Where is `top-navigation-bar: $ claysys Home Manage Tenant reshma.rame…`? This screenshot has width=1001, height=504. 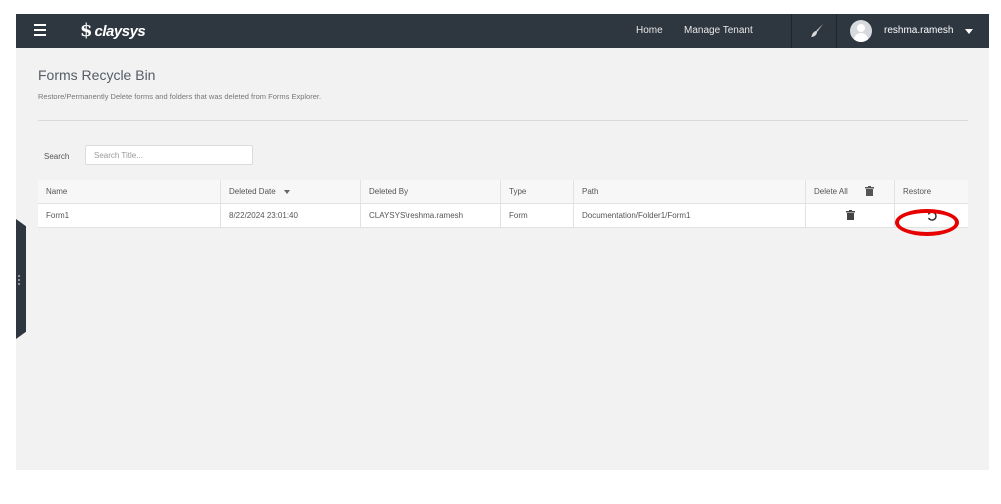 top-navigation-bar: $ claysys Home Manage Tenant reshma.rame… is located at coordinates (502, 31).